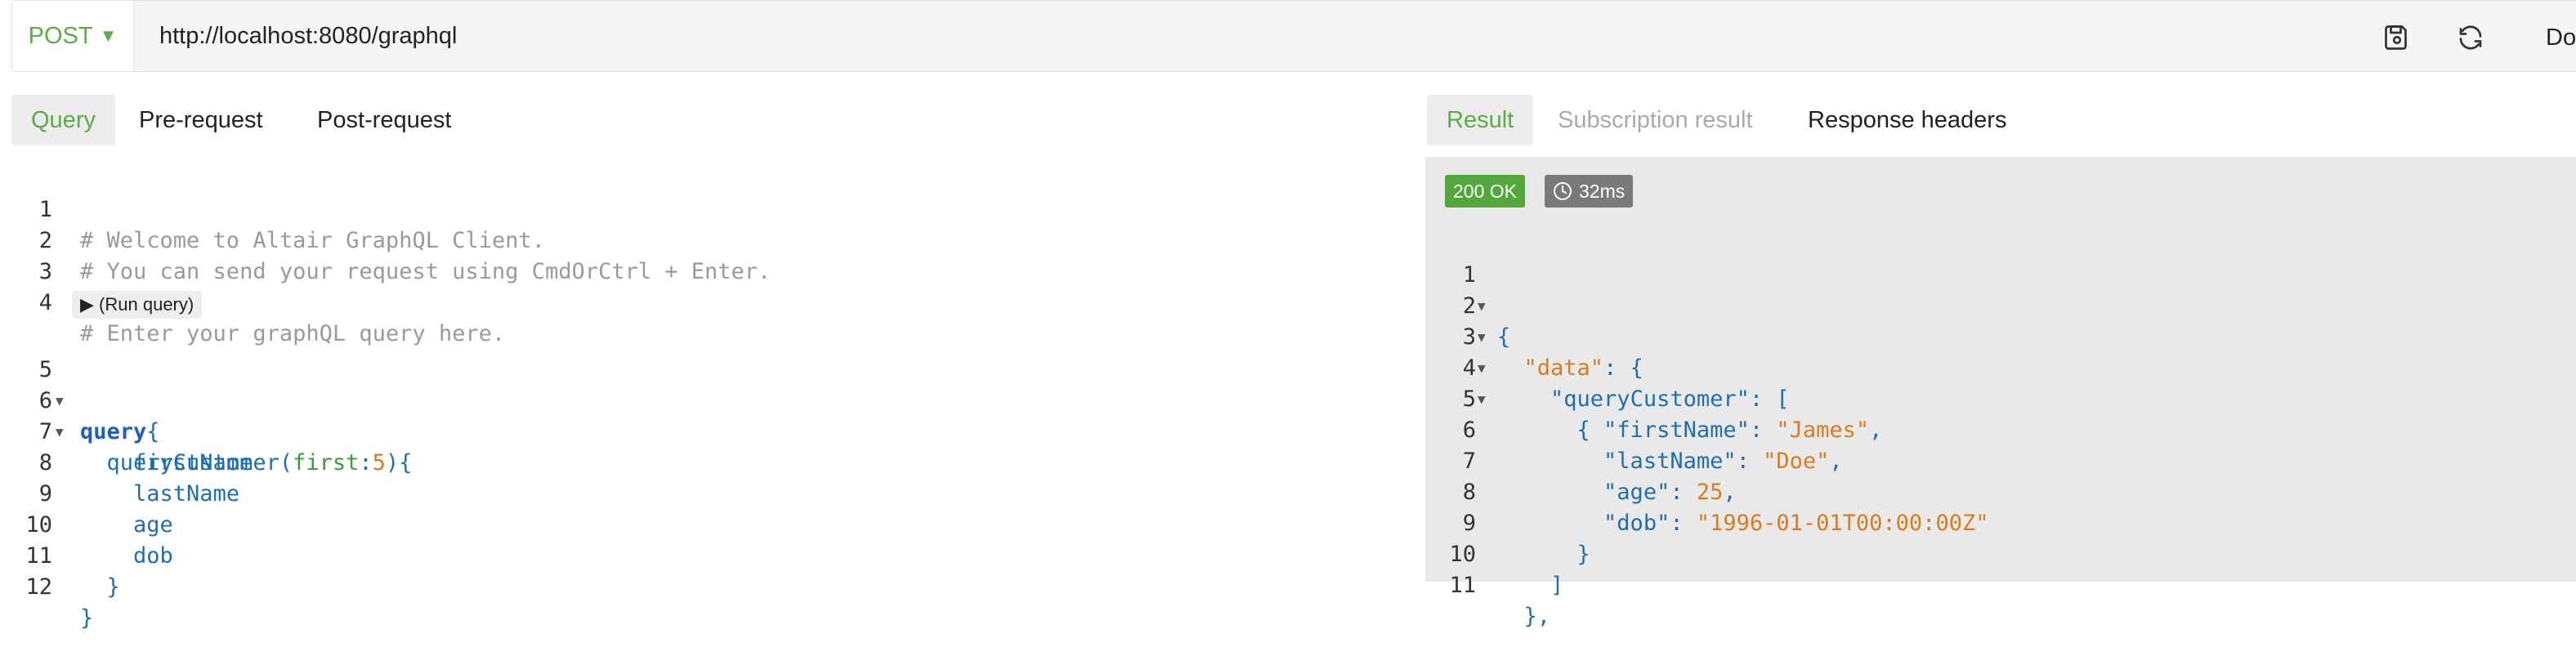 The height and width of the screenshot is (665, 2576). I want to click on result-line: 4 ▼ {, so click(1526, 399).